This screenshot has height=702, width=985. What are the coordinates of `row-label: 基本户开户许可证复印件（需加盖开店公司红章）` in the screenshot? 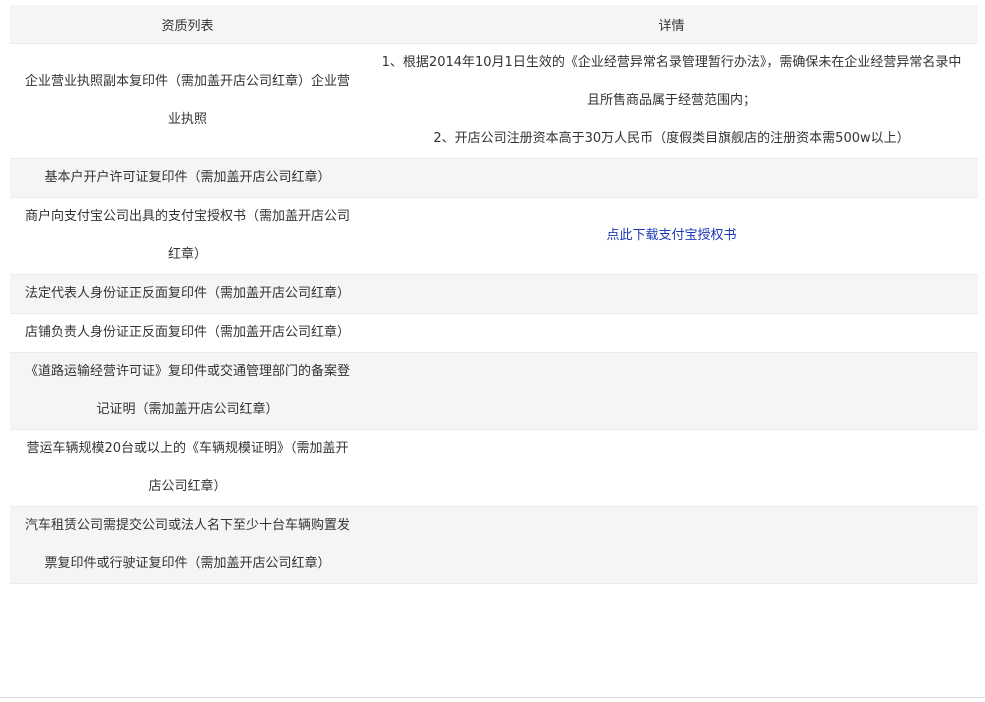 It's located at (187, 178).